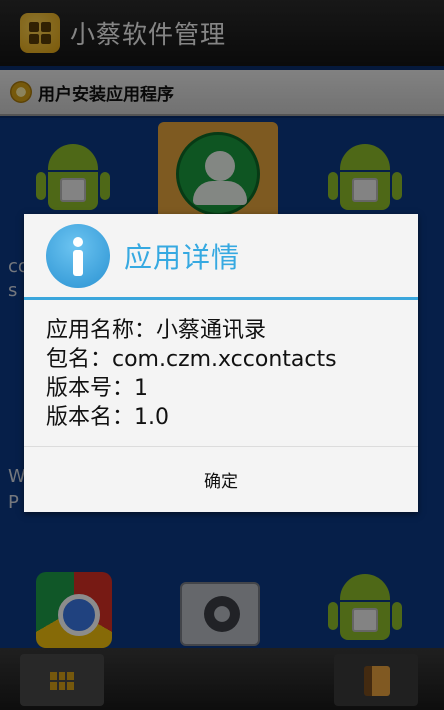 The height and width of the screenshot is (710, 444). I want to click on dialog-header: 应用详情, so click(221, 257).